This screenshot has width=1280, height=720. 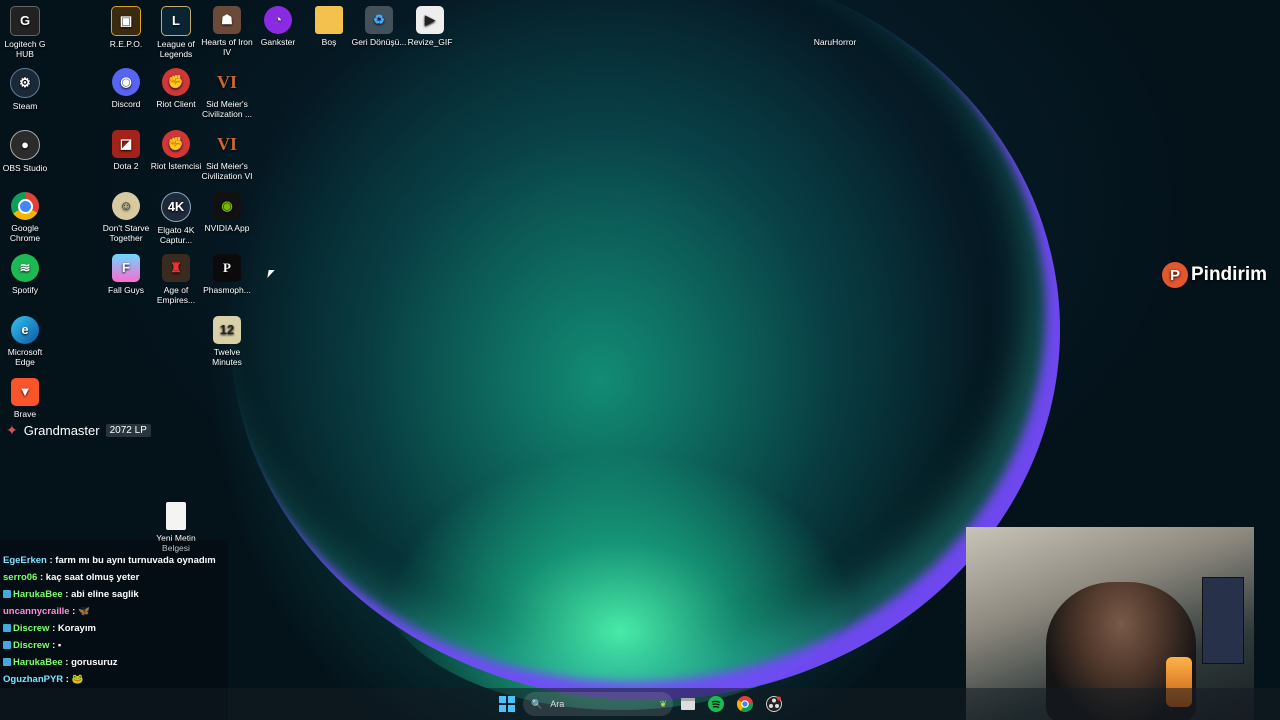 What do you see at coordinates (25, 21) in the screenshot?
I see `logitech-icon: G` at bounding box center [25, 21].